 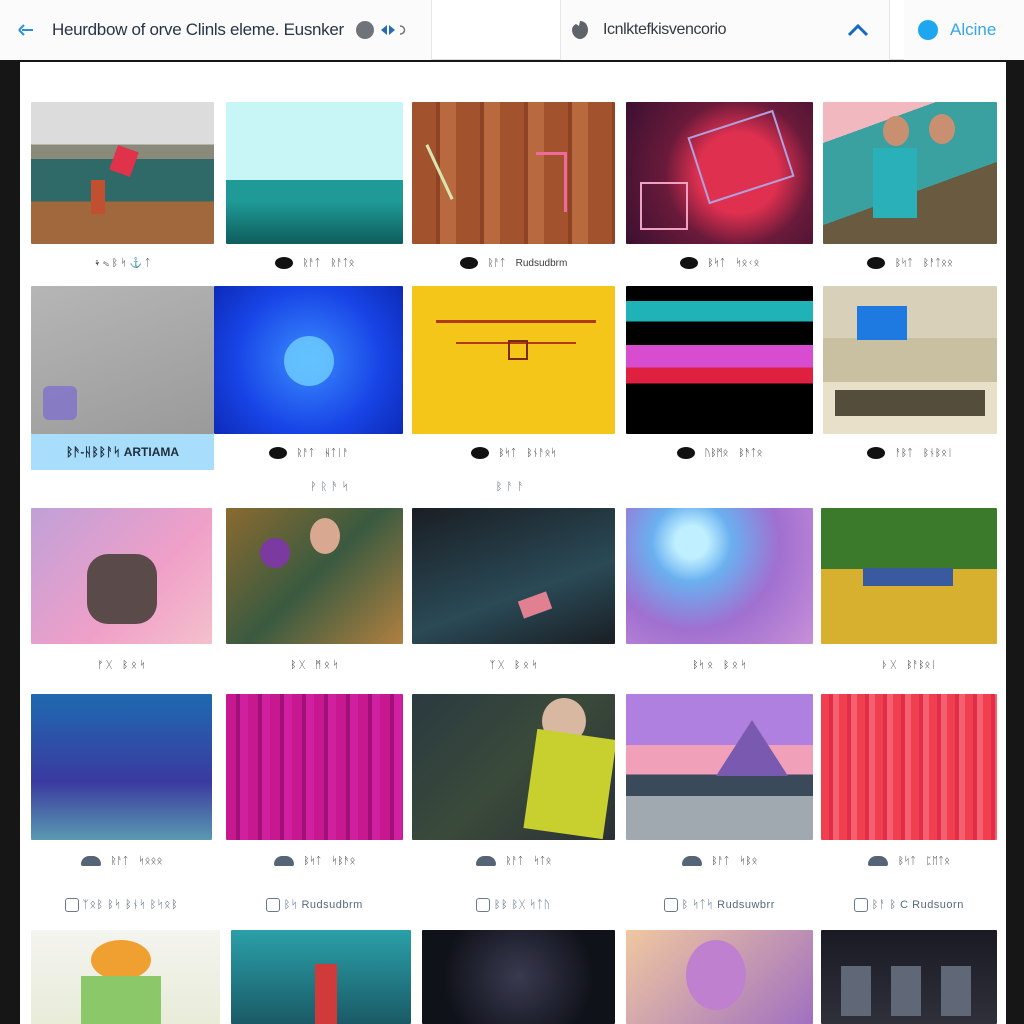 I want to click on gallery-card: ᛒᚫ-ᚺᛒᛒᚨᛋ ARTIAMA, so click(x=122, y=378).